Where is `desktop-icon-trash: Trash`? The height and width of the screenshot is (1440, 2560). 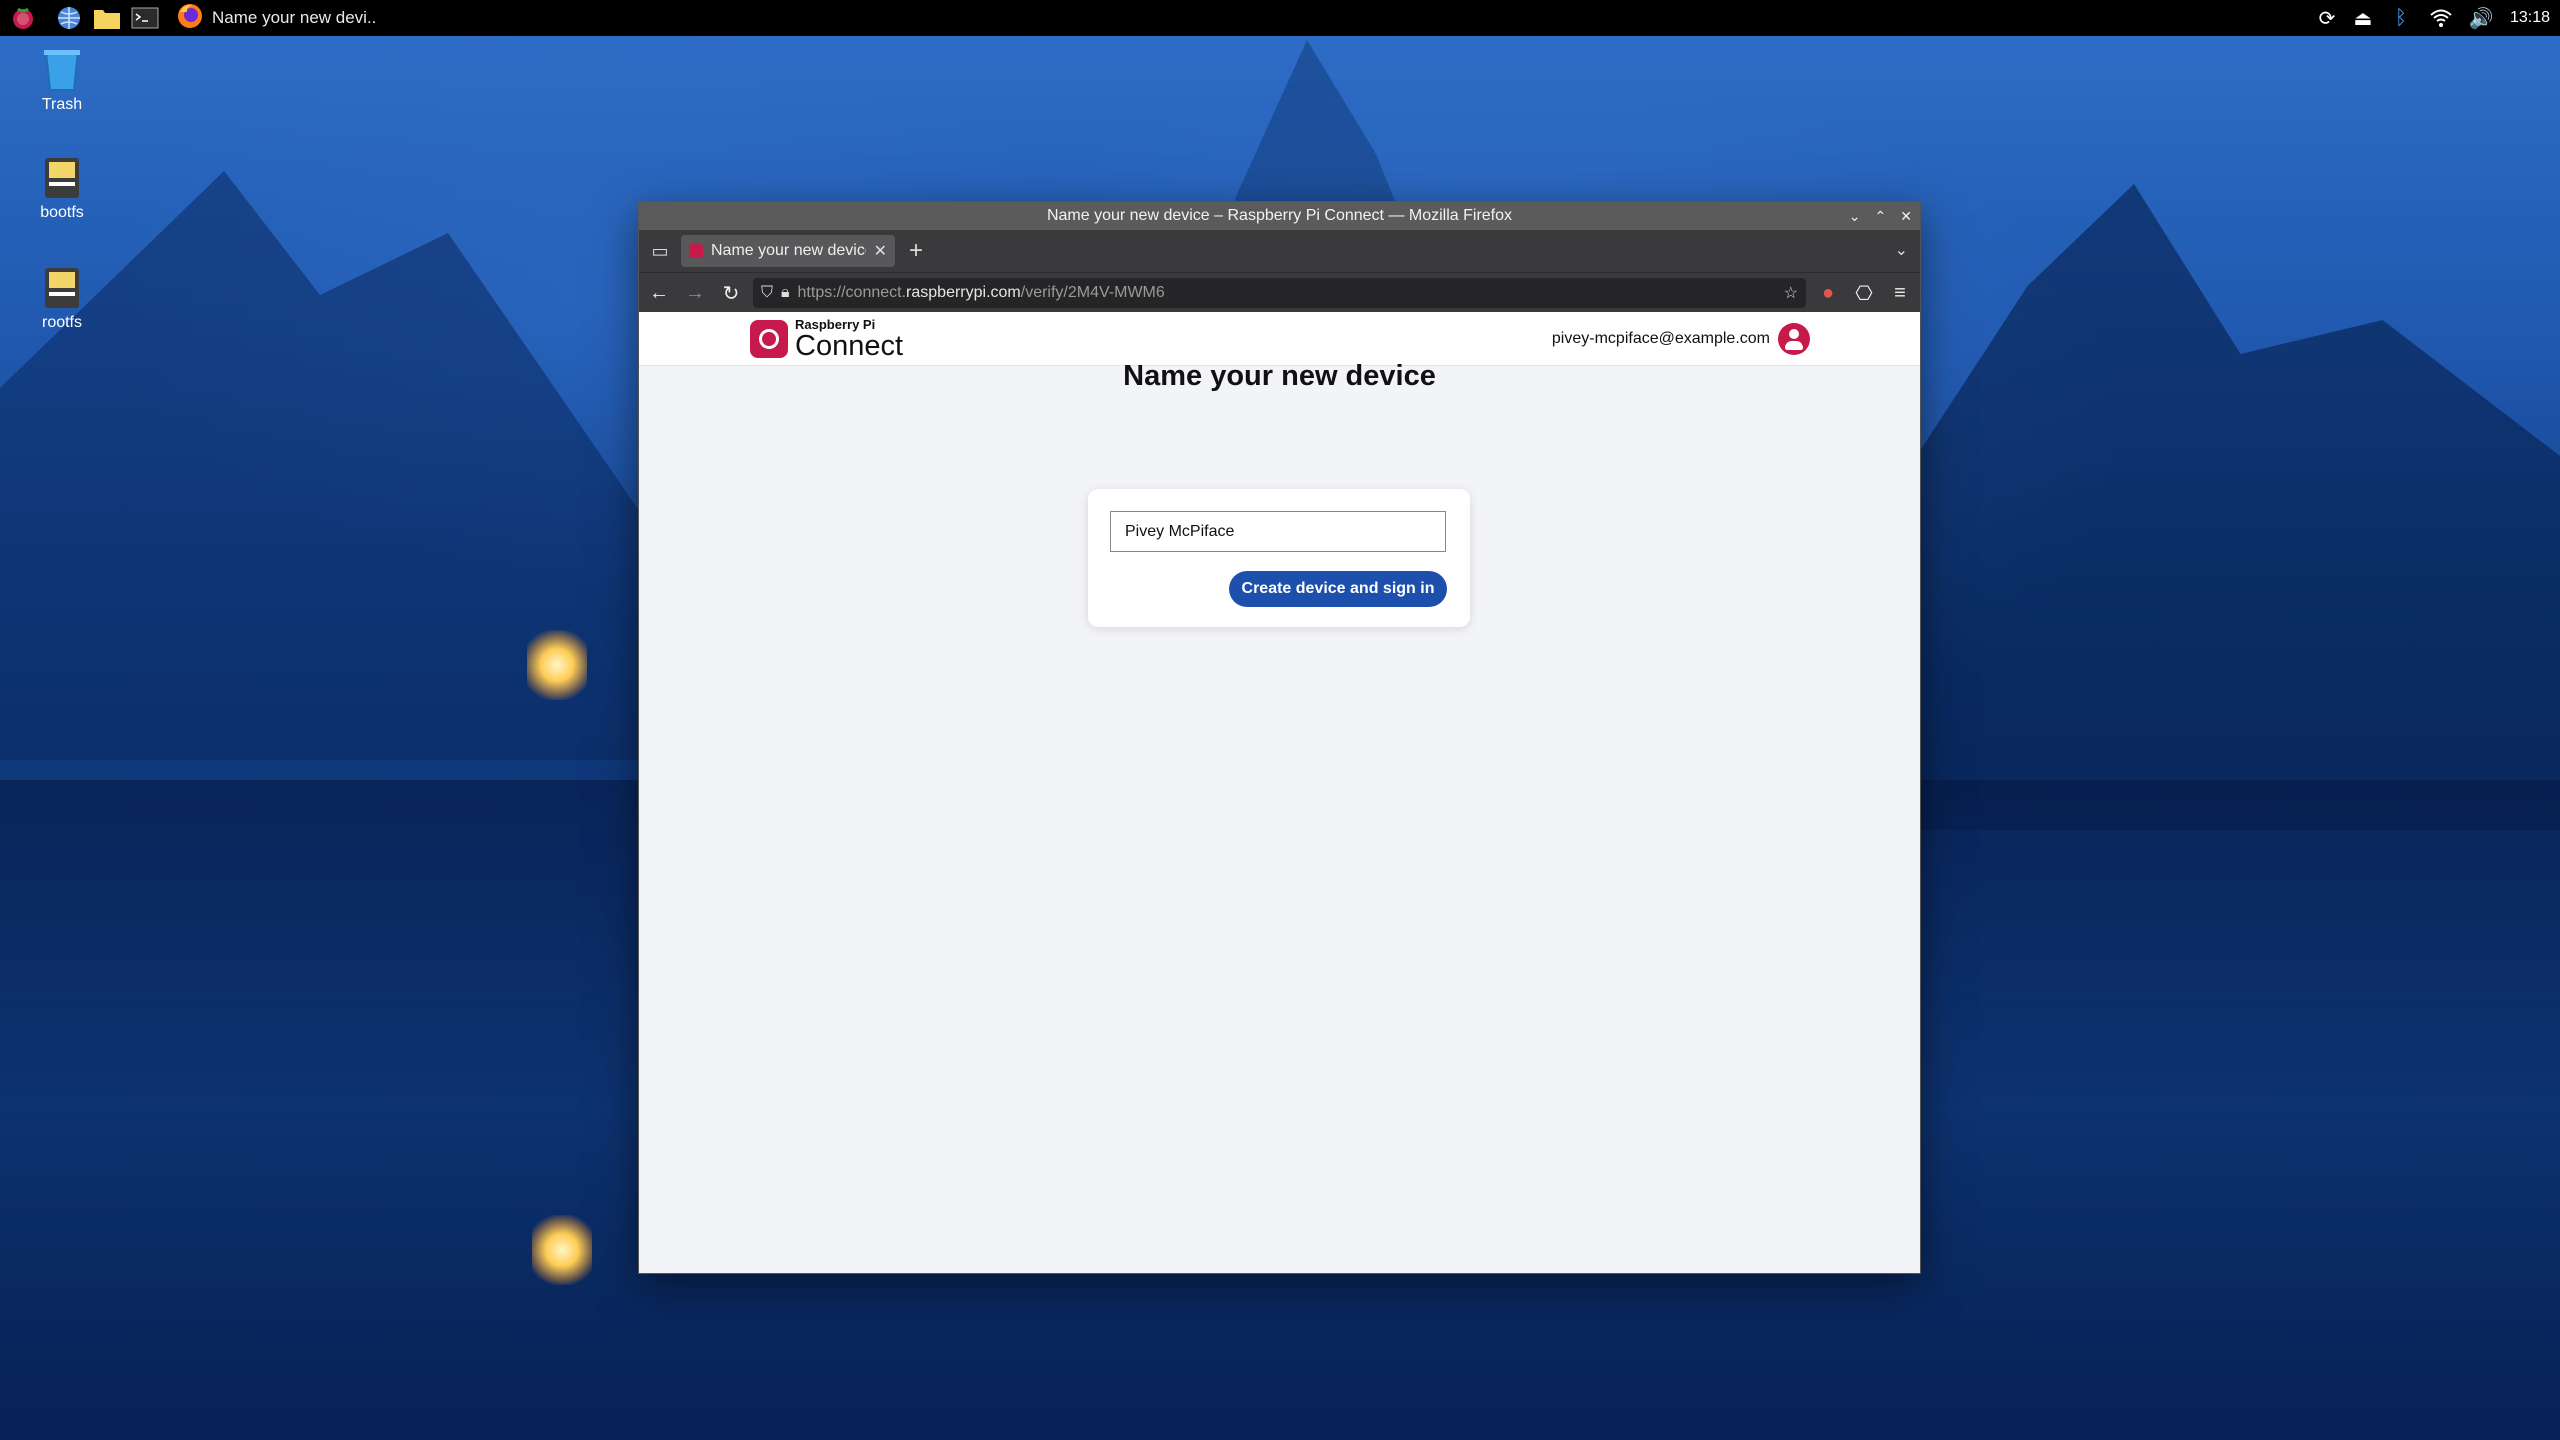
desktop-icon-trash: Trash is located at coordinates (62, 81).